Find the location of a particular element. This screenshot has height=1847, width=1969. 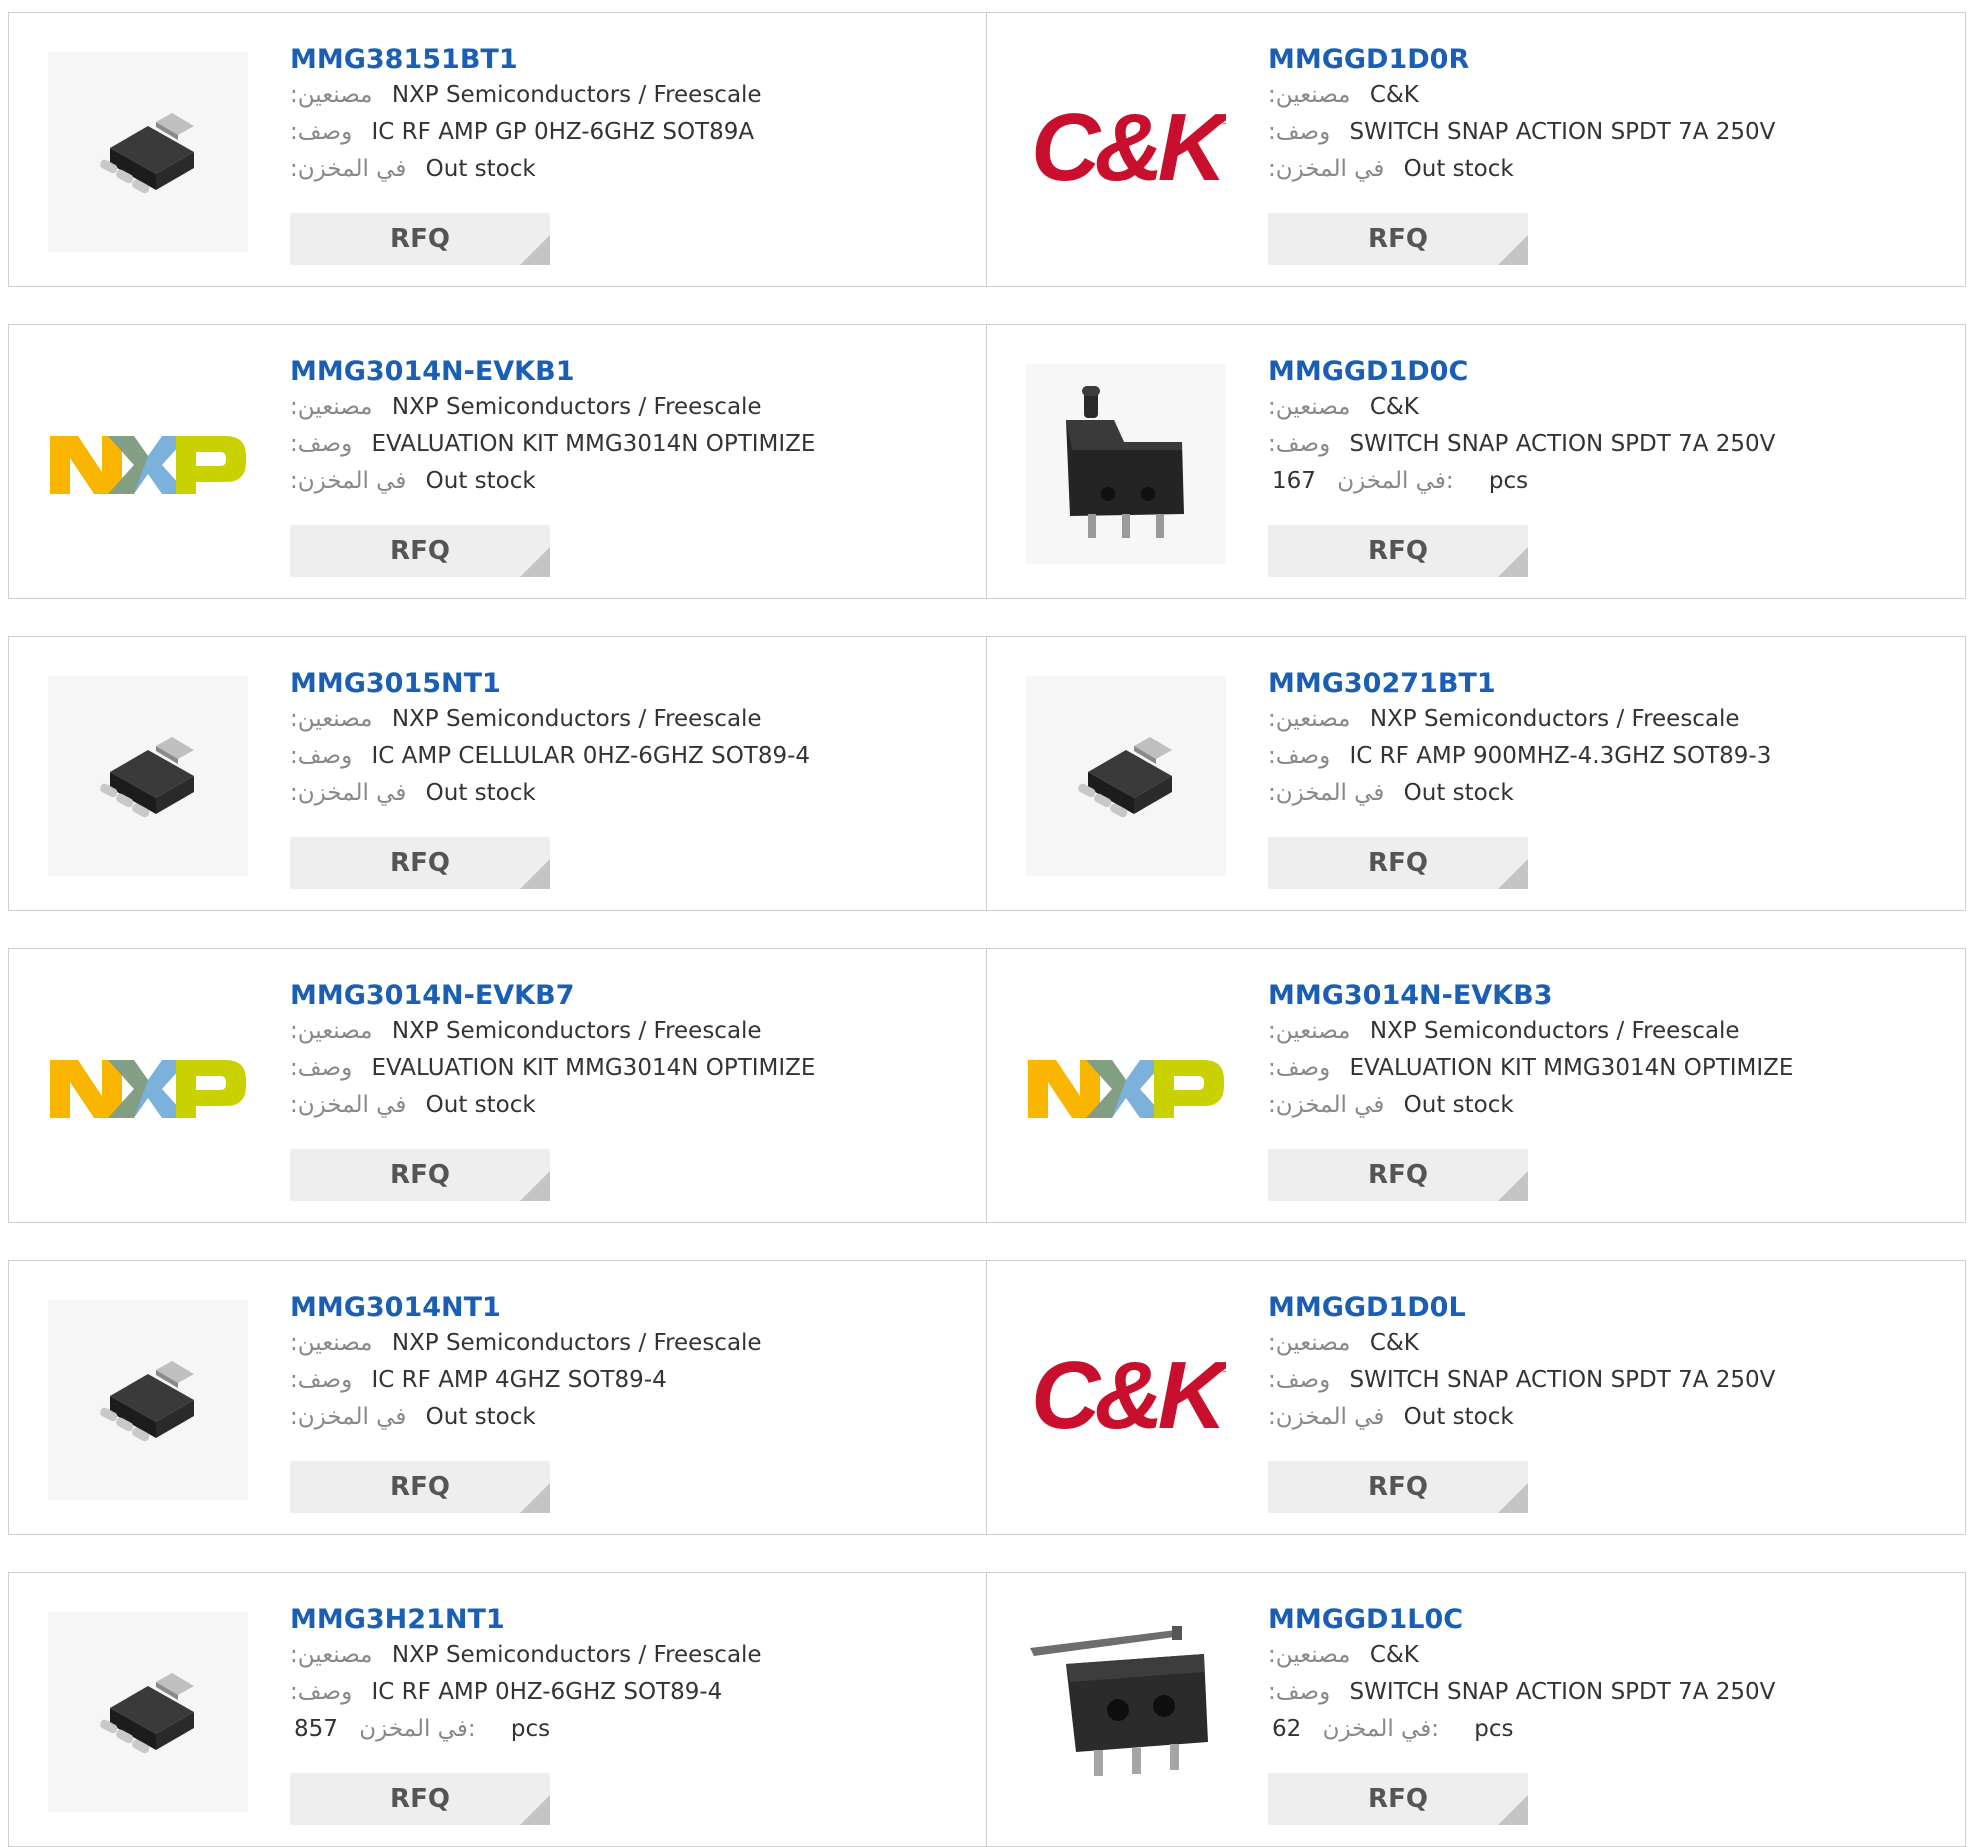

snap-switch-lever-icon is located at coordinates (1126, 1712).